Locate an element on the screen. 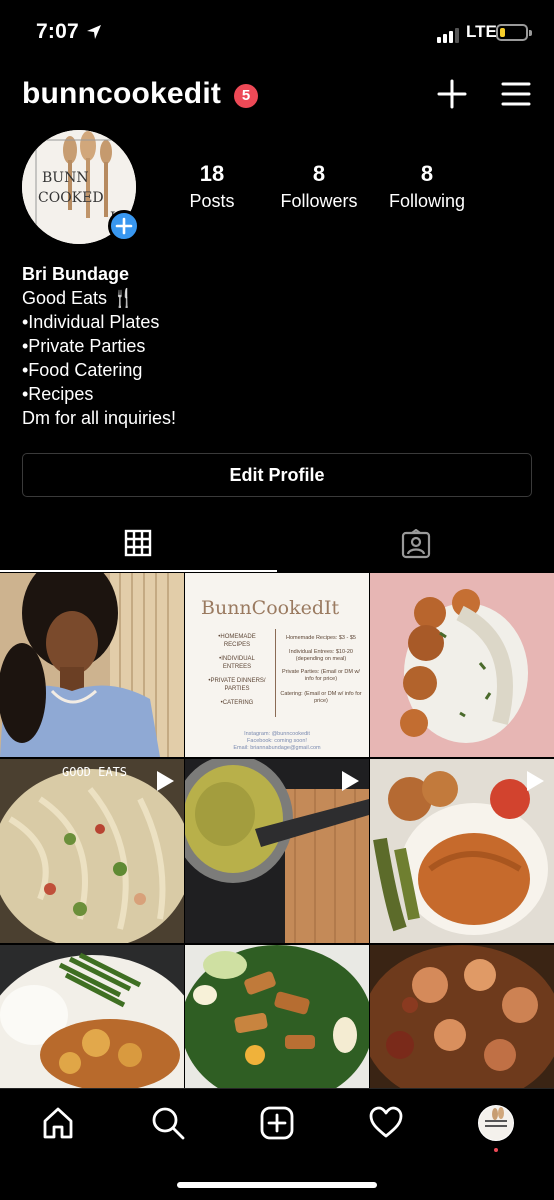 The width and height of the screenshot is (554, 1200). profile-username: bunncookedit is located at coordinates (121, 94).